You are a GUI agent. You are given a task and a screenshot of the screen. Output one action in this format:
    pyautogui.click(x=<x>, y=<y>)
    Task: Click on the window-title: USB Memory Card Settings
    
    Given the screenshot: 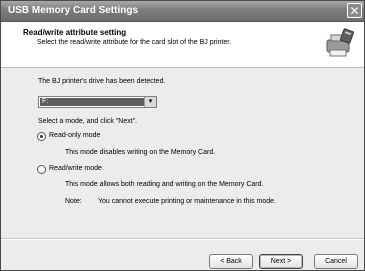 What is the action you would take?
    pyautogui.click(x=73, y=10)
    